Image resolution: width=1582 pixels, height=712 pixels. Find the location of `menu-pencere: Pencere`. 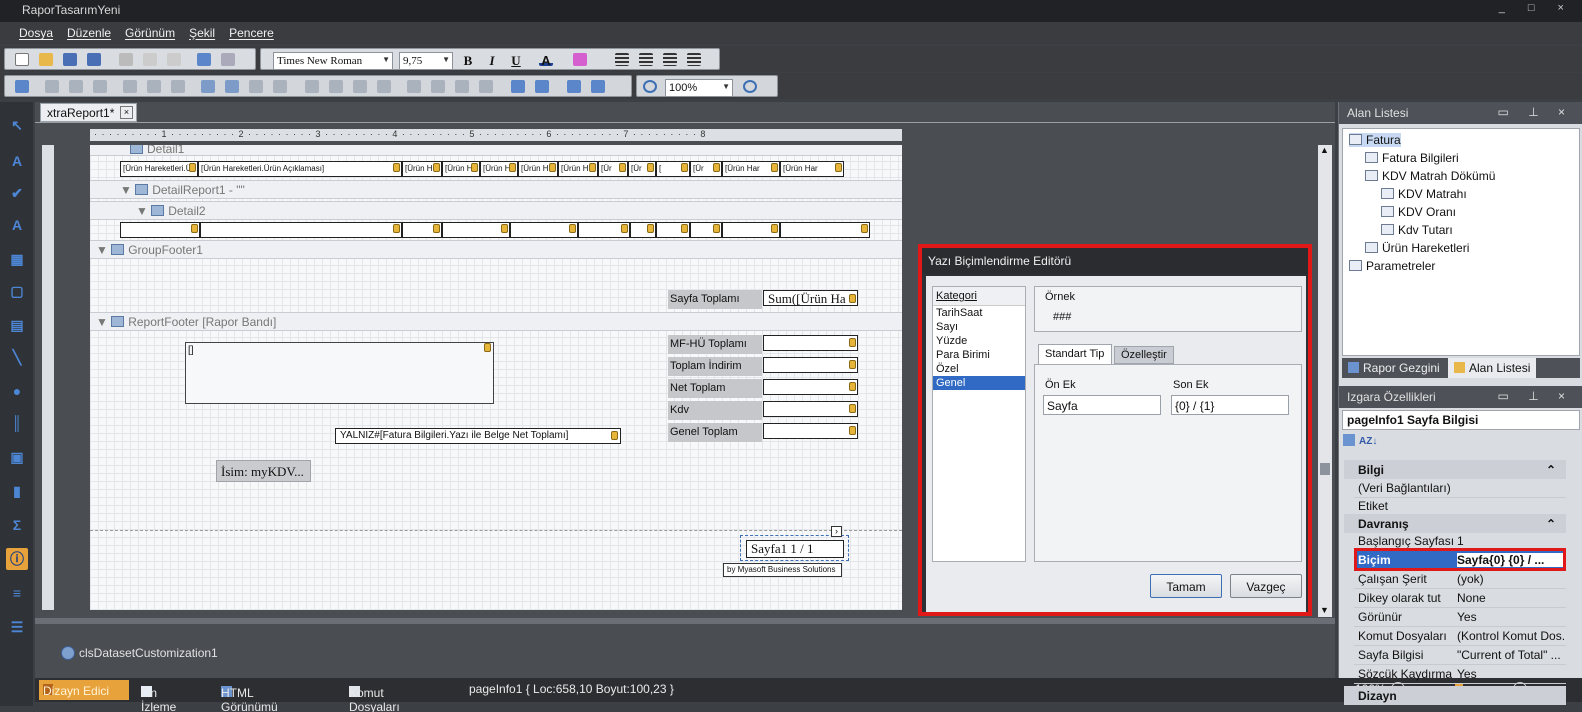

menu-pencere: Pencere is located at coordinates (251, 33).